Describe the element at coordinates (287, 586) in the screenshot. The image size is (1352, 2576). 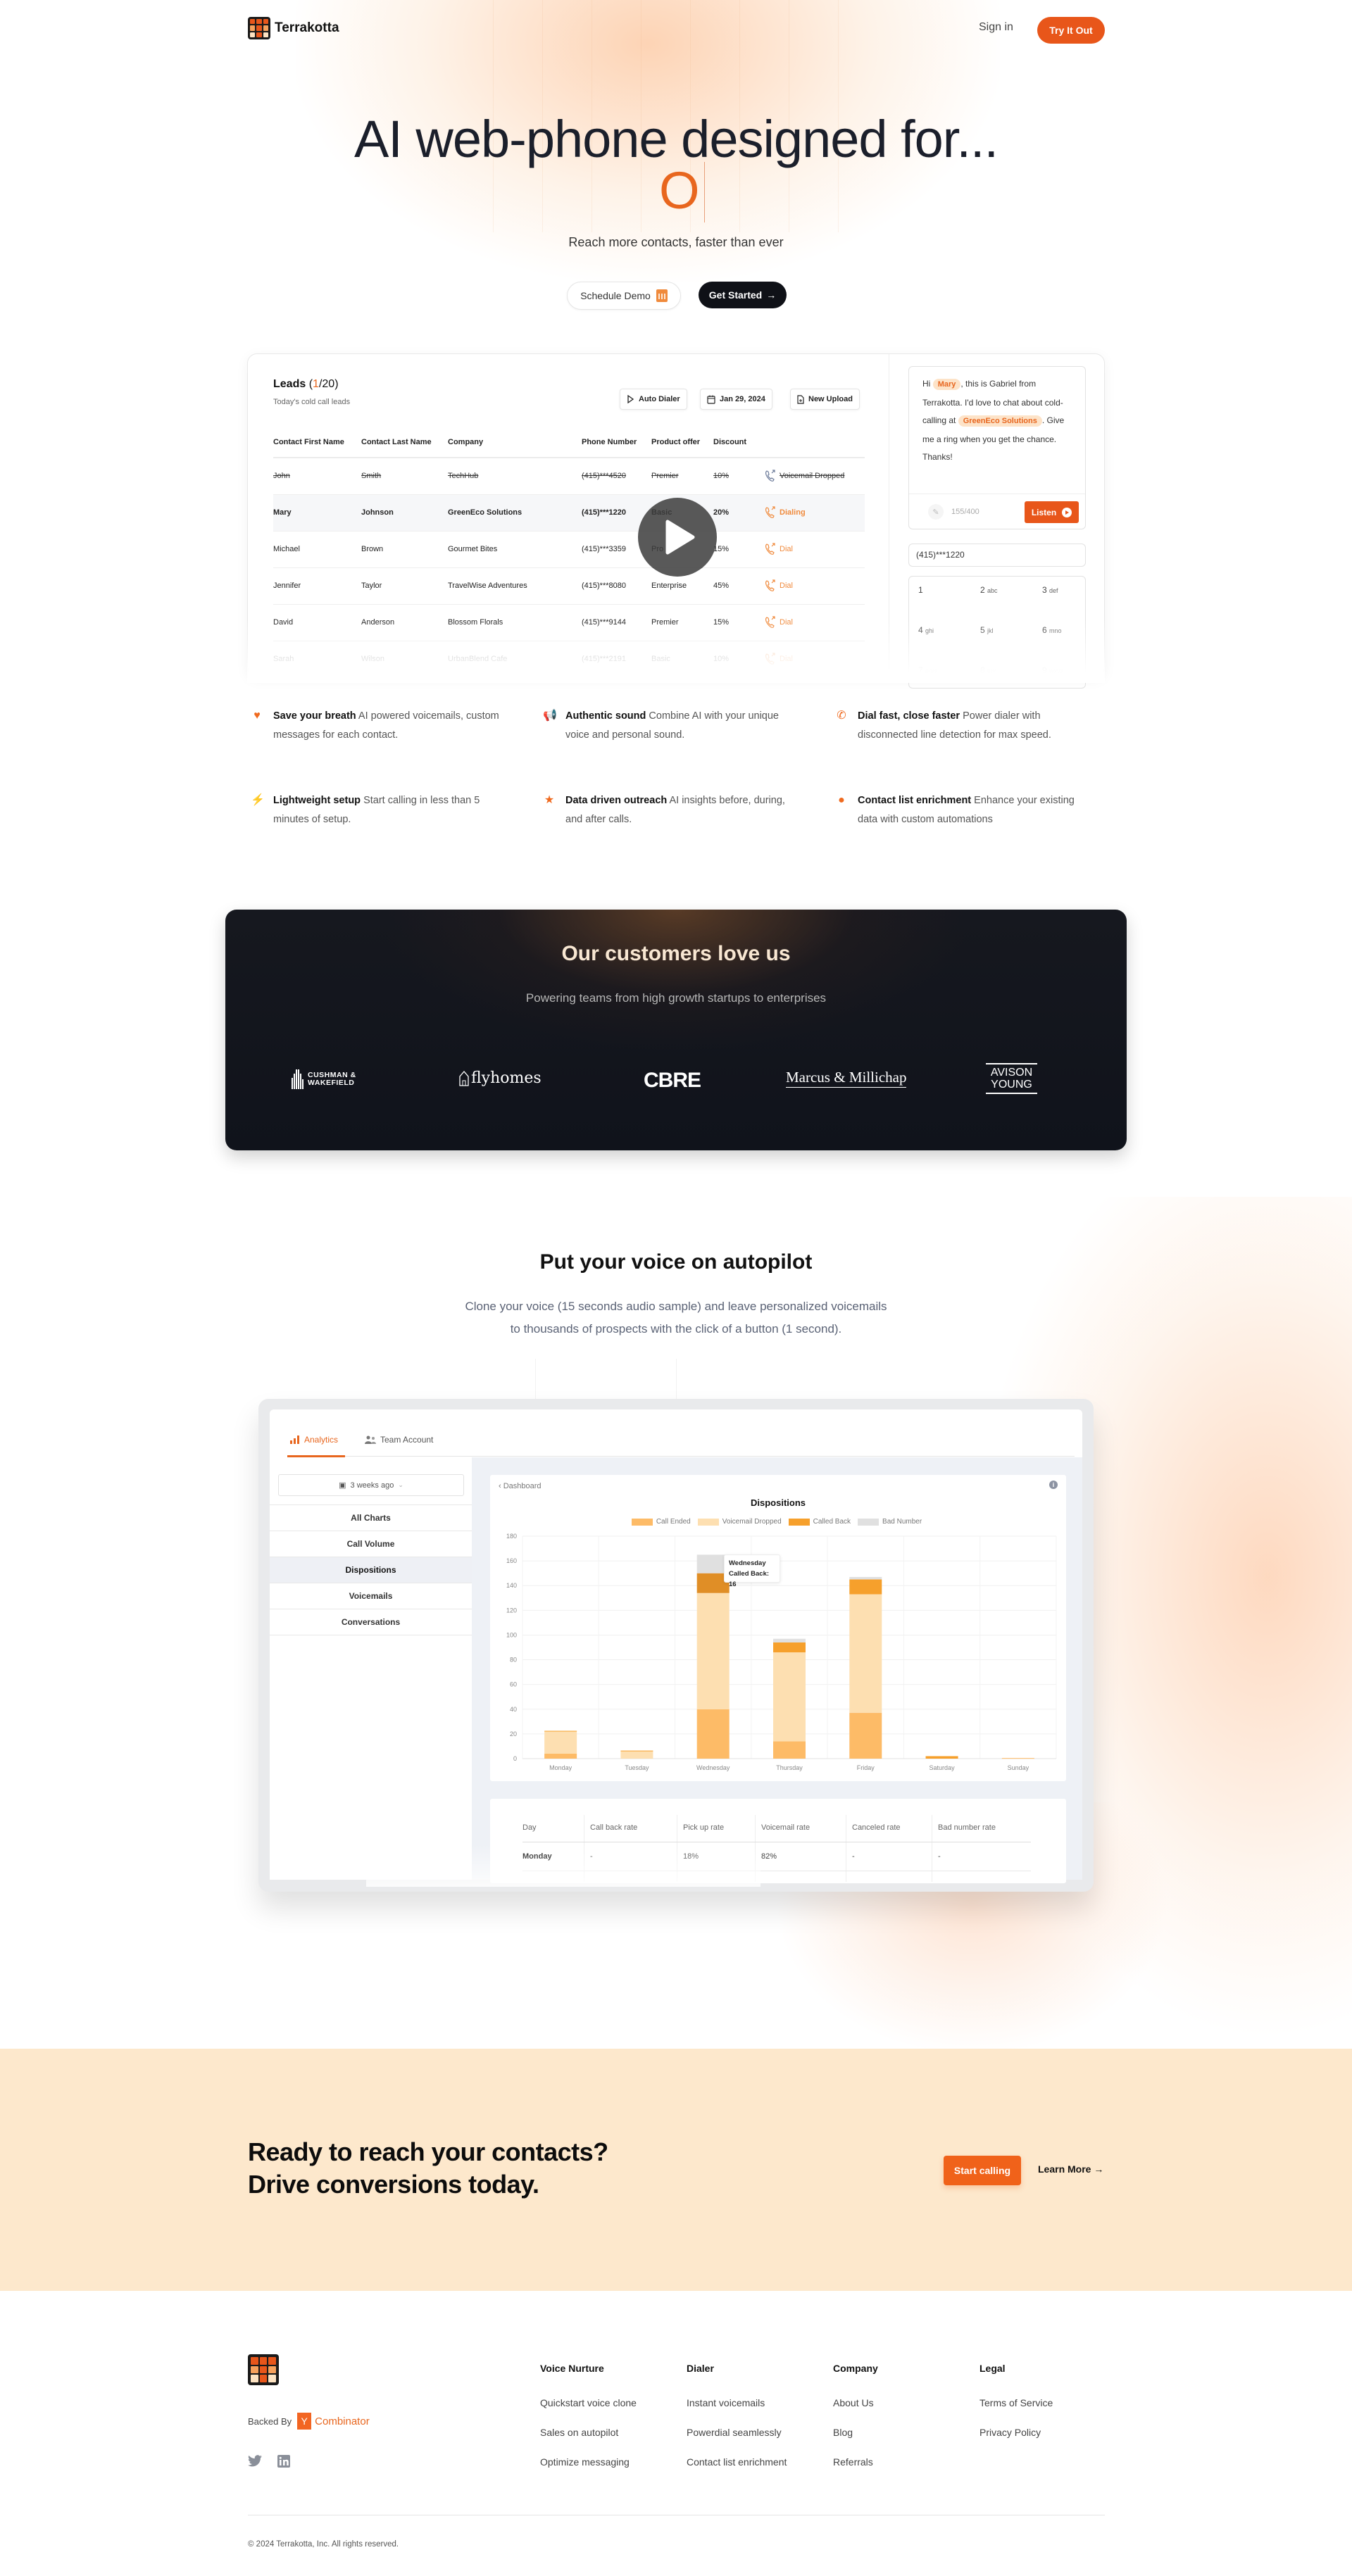
I see `cell-first: Jennifer` at that location.